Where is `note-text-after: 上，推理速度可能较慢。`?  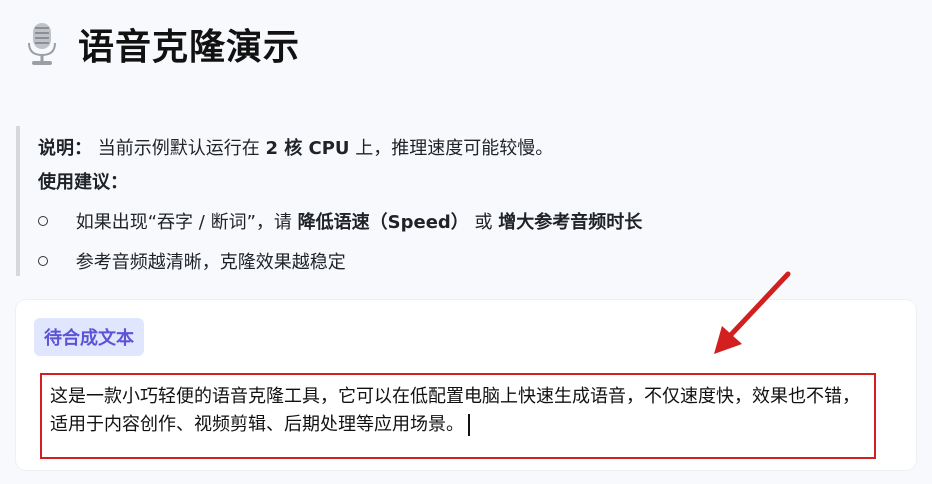
note-text-after: 上，推理速度可能较慢。 is located at coordinates (454, 148).